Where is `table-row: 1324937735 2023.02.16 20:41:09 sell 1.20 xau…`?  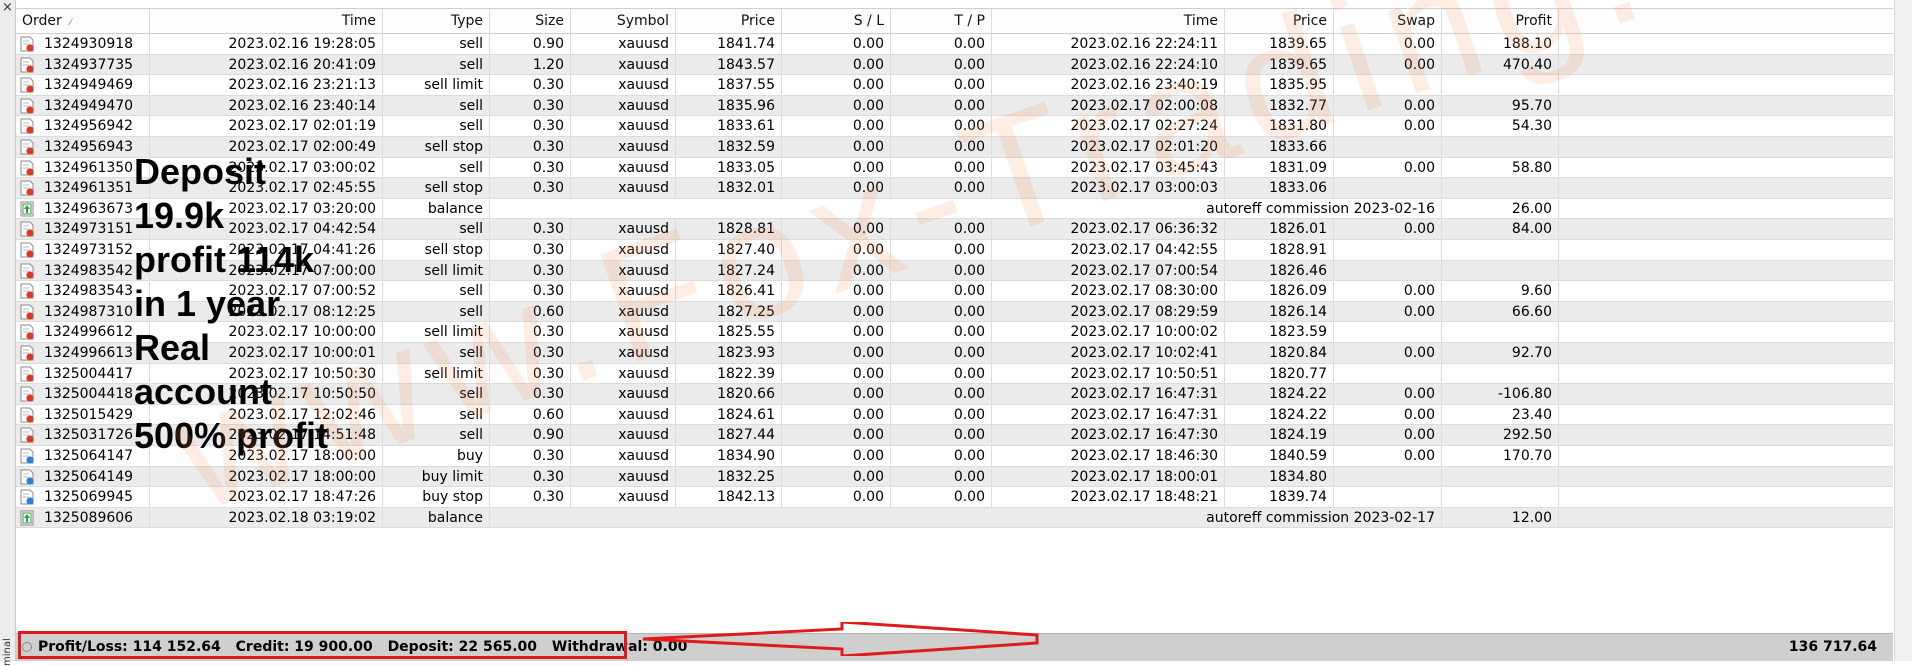 table-row: 1324937735 2023.02.16 20:41:09 sell 1.20 xau… is located at coordinates (954, 65).